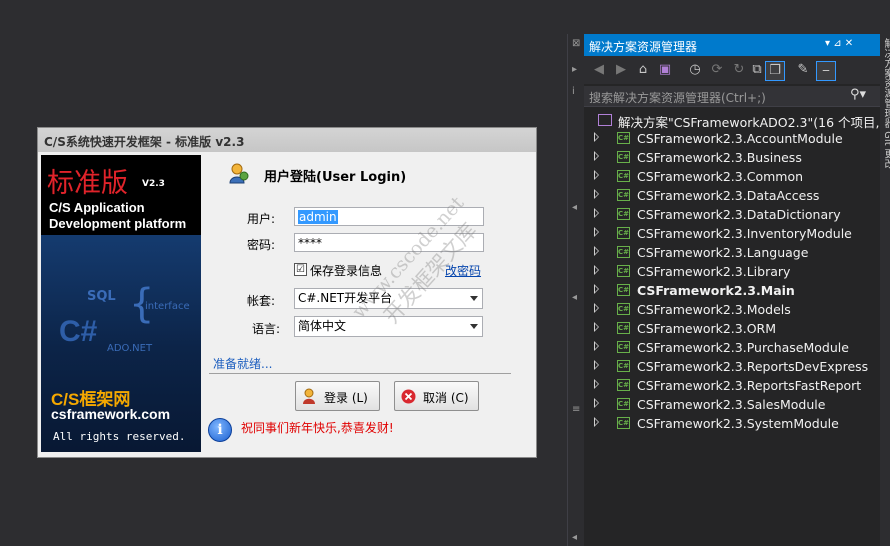  I want to click on banner-line2: Development platform, so click(118, 223).